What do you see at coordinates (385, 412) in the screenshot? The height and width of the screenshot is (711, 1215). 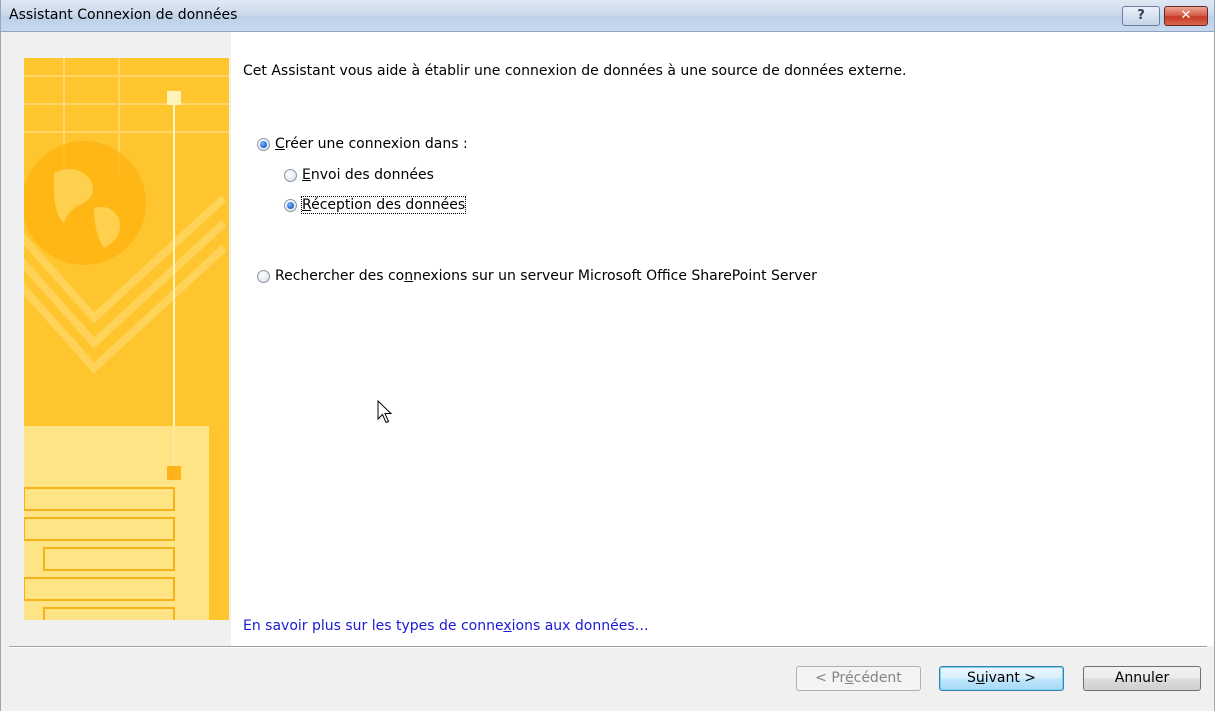 I see `mouse-pointer-icon` at bounding box center [385, 412].